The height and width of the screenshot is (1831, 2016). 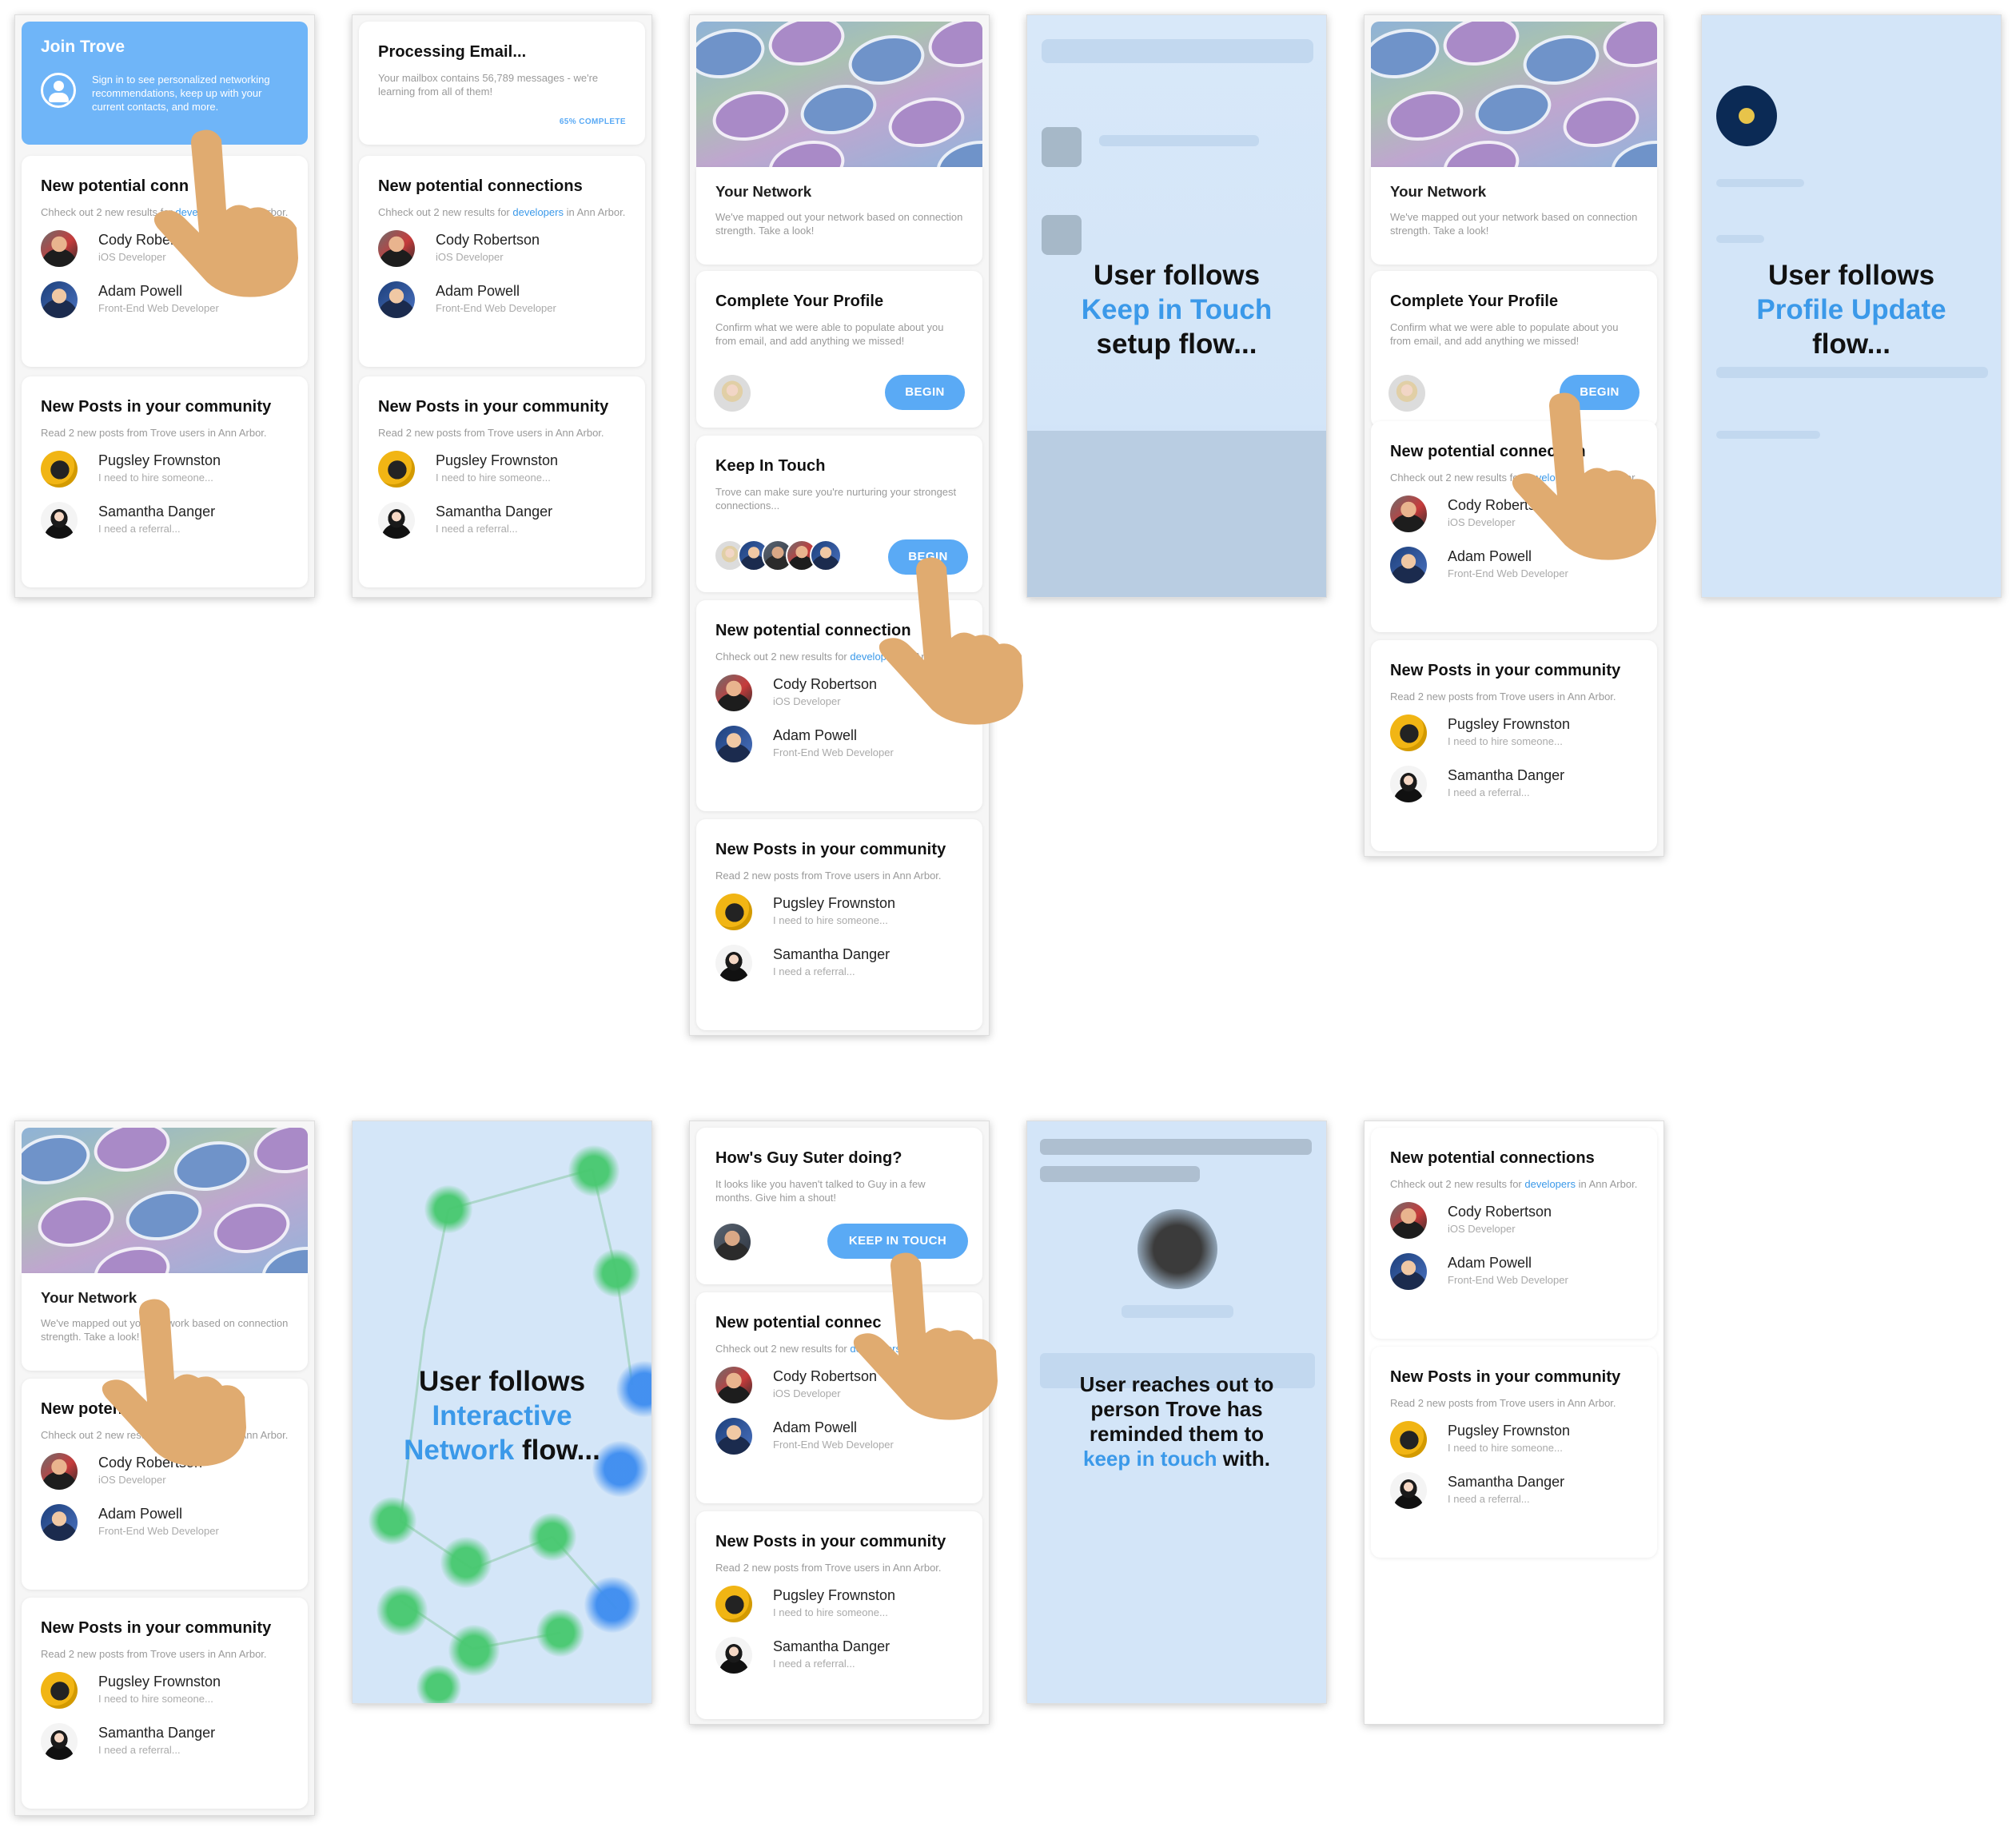 What do you see at coordinates (1120, 1174) in the screenshot?
I see `message-text-blurred` at bounding box center [1120, 1174].